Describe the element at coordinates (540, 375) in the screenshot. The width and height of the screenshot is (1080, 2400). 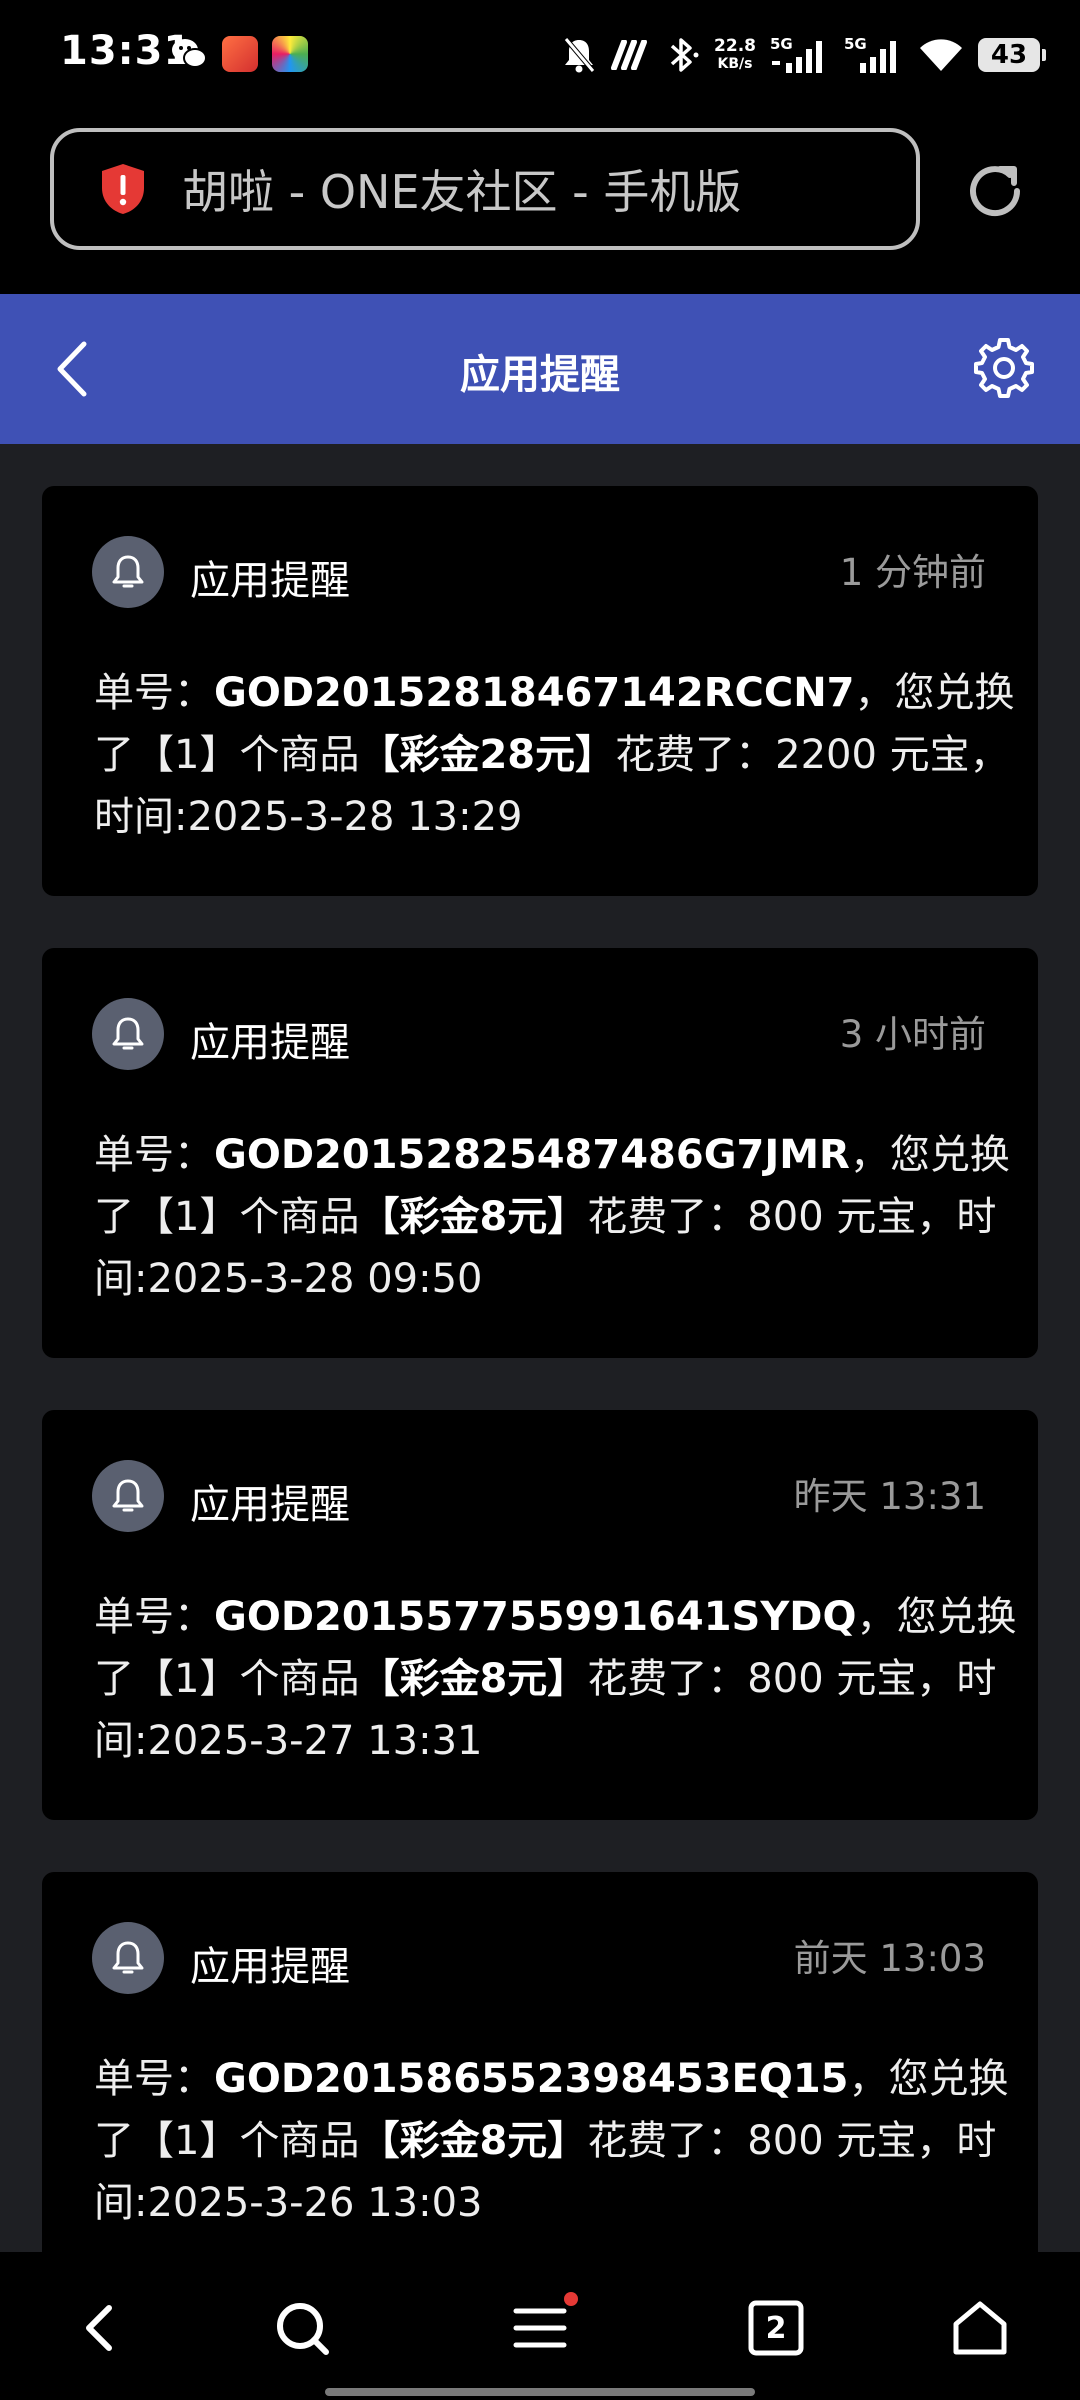
I see `header-title: 应用提醒` at that location.